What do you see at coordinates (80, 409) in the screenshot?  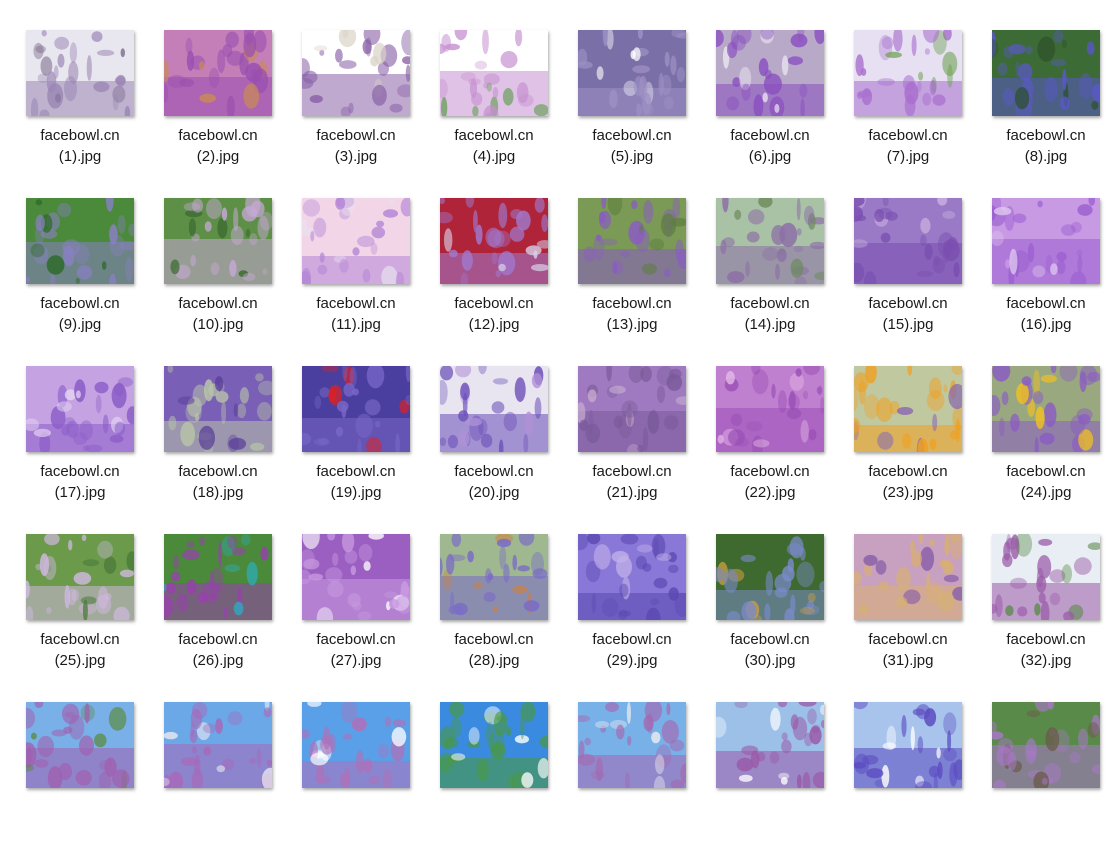 I see `lavender-light-photo` at bounding box center [80, 409].